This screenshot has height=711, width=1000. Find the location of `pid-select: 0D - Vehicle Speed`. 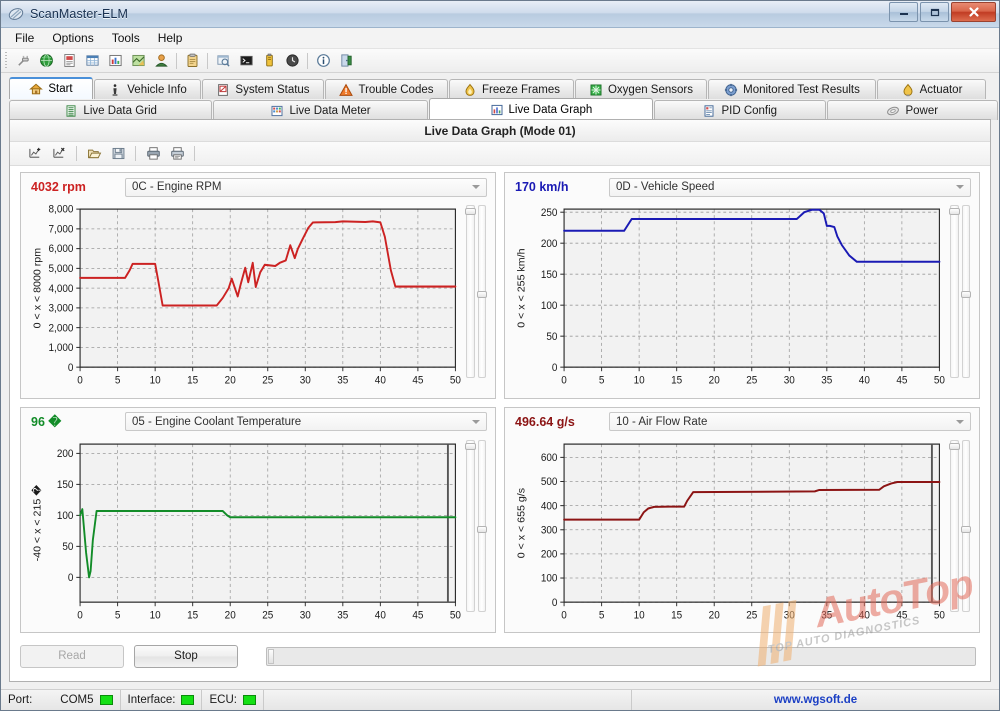

pid-select: 0D - Vehicle Speed is located at coordinates (790, 187).